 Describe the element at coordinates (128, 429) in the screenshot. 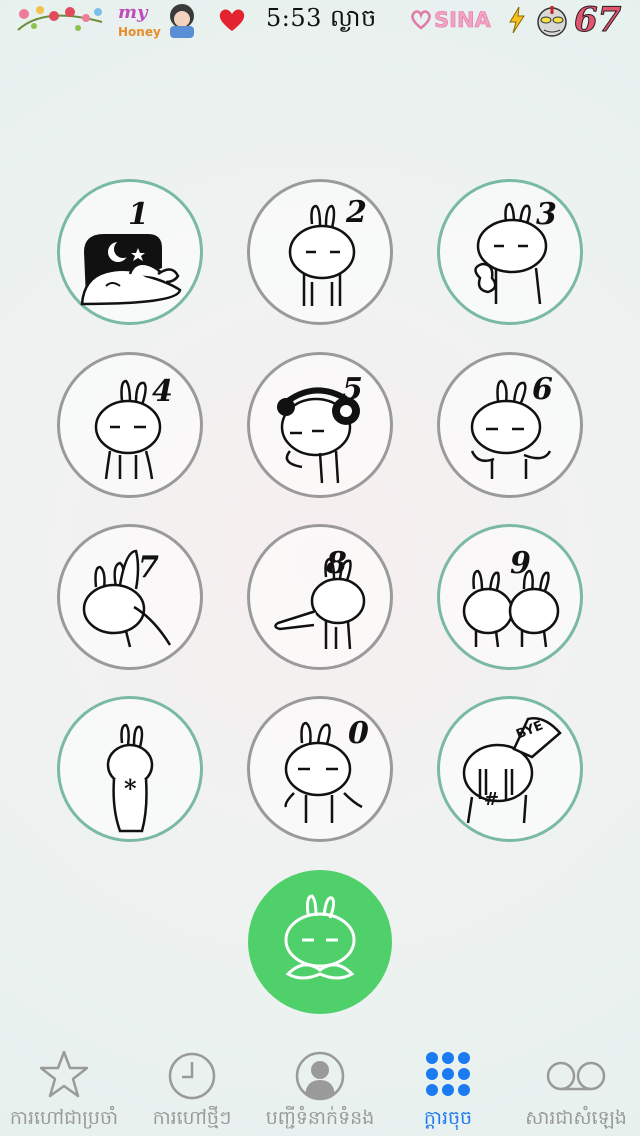

I see `sitting-bunny-icon` at that location.